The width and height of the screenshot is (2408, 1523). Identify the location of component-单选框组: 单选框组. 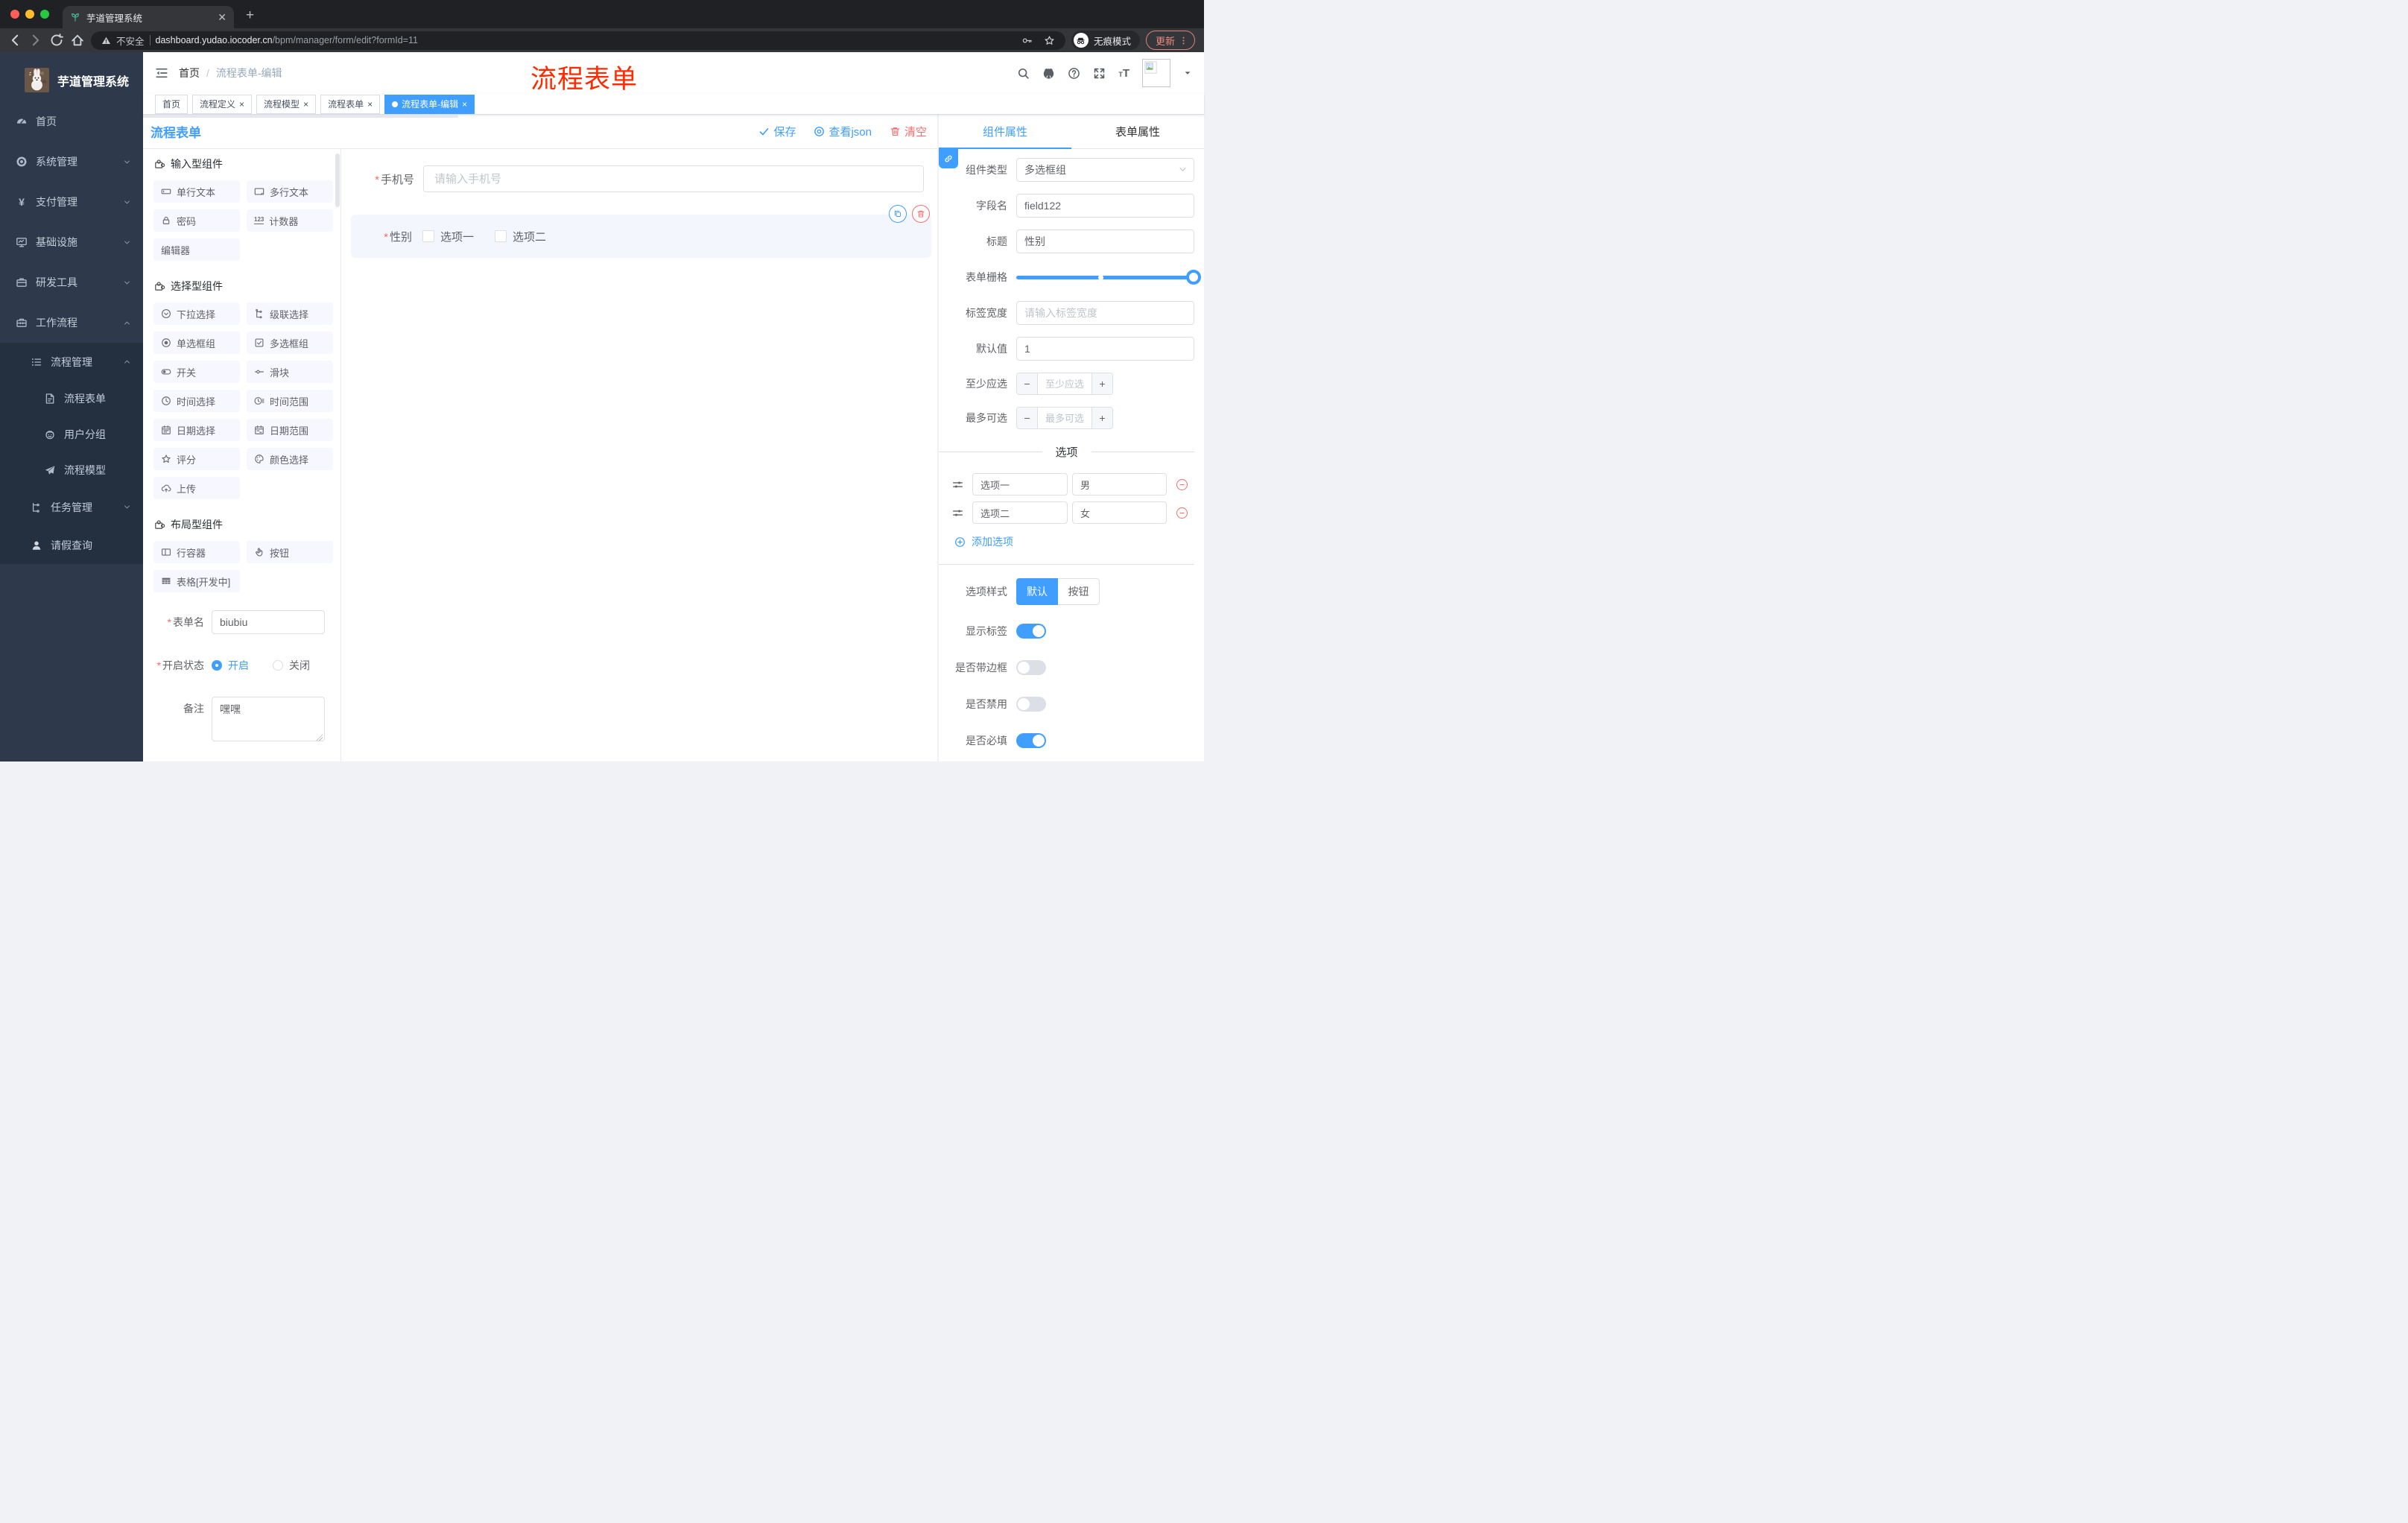
(196, 343).